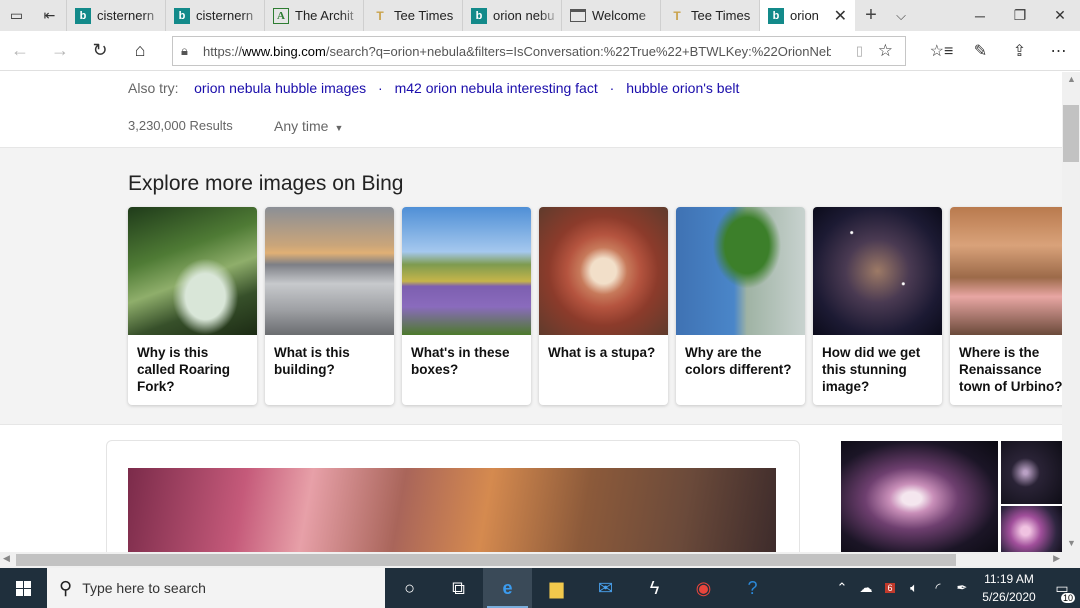 The width and height of the screenshot is (1080, 608). I want to click on back-button: ←, so click(20, 51).